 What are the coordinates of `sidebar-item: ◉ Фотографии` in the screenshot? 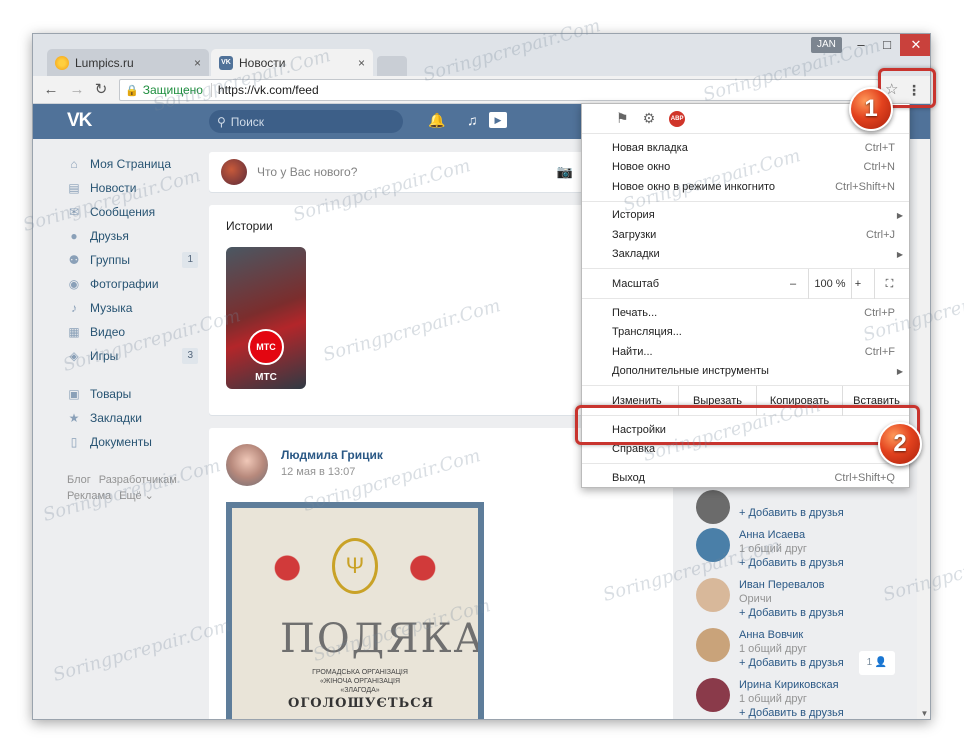 It's located at (134, 284).